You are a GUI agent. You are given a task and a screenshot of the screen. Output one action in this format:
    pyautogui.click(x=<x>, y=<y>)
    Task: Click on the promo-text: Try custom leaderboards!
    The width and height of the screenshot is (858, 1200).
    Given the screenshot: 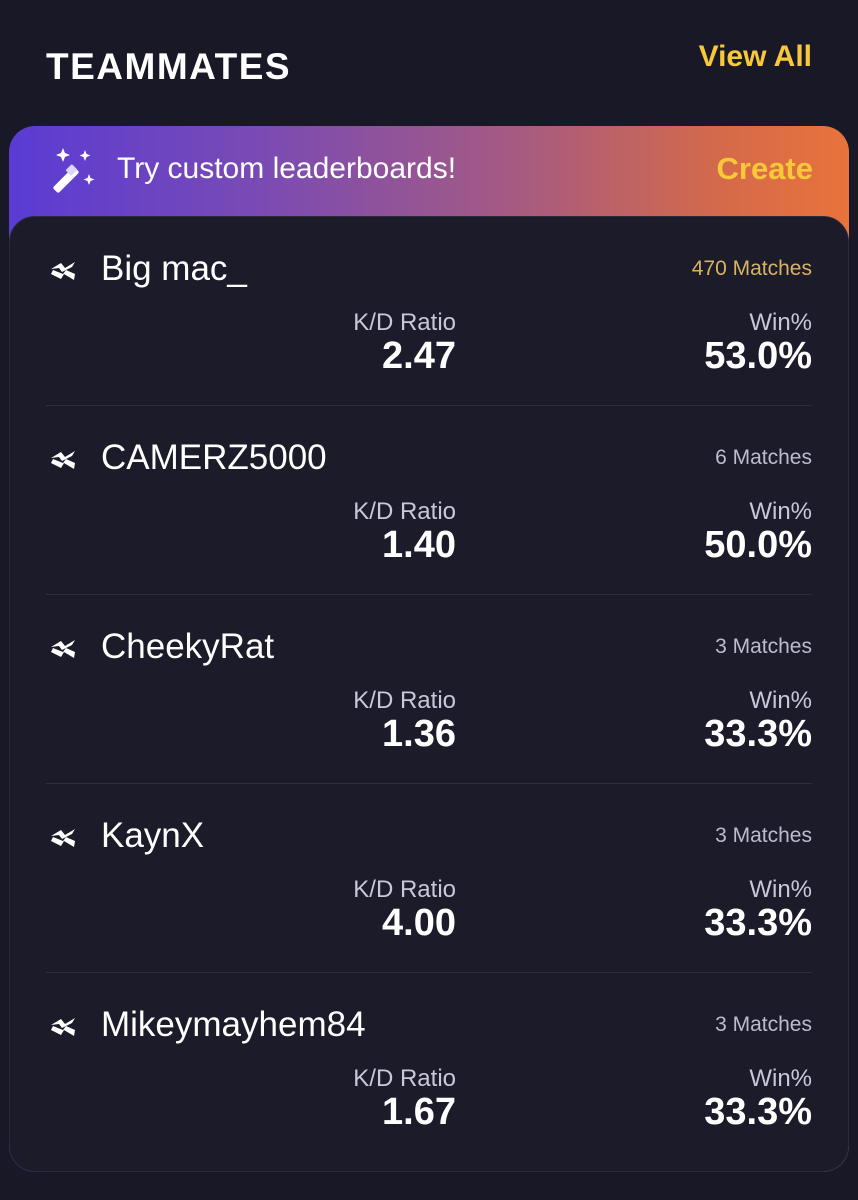 What is the action you would take?
    pyautogui.click(x=287, y=168)
    